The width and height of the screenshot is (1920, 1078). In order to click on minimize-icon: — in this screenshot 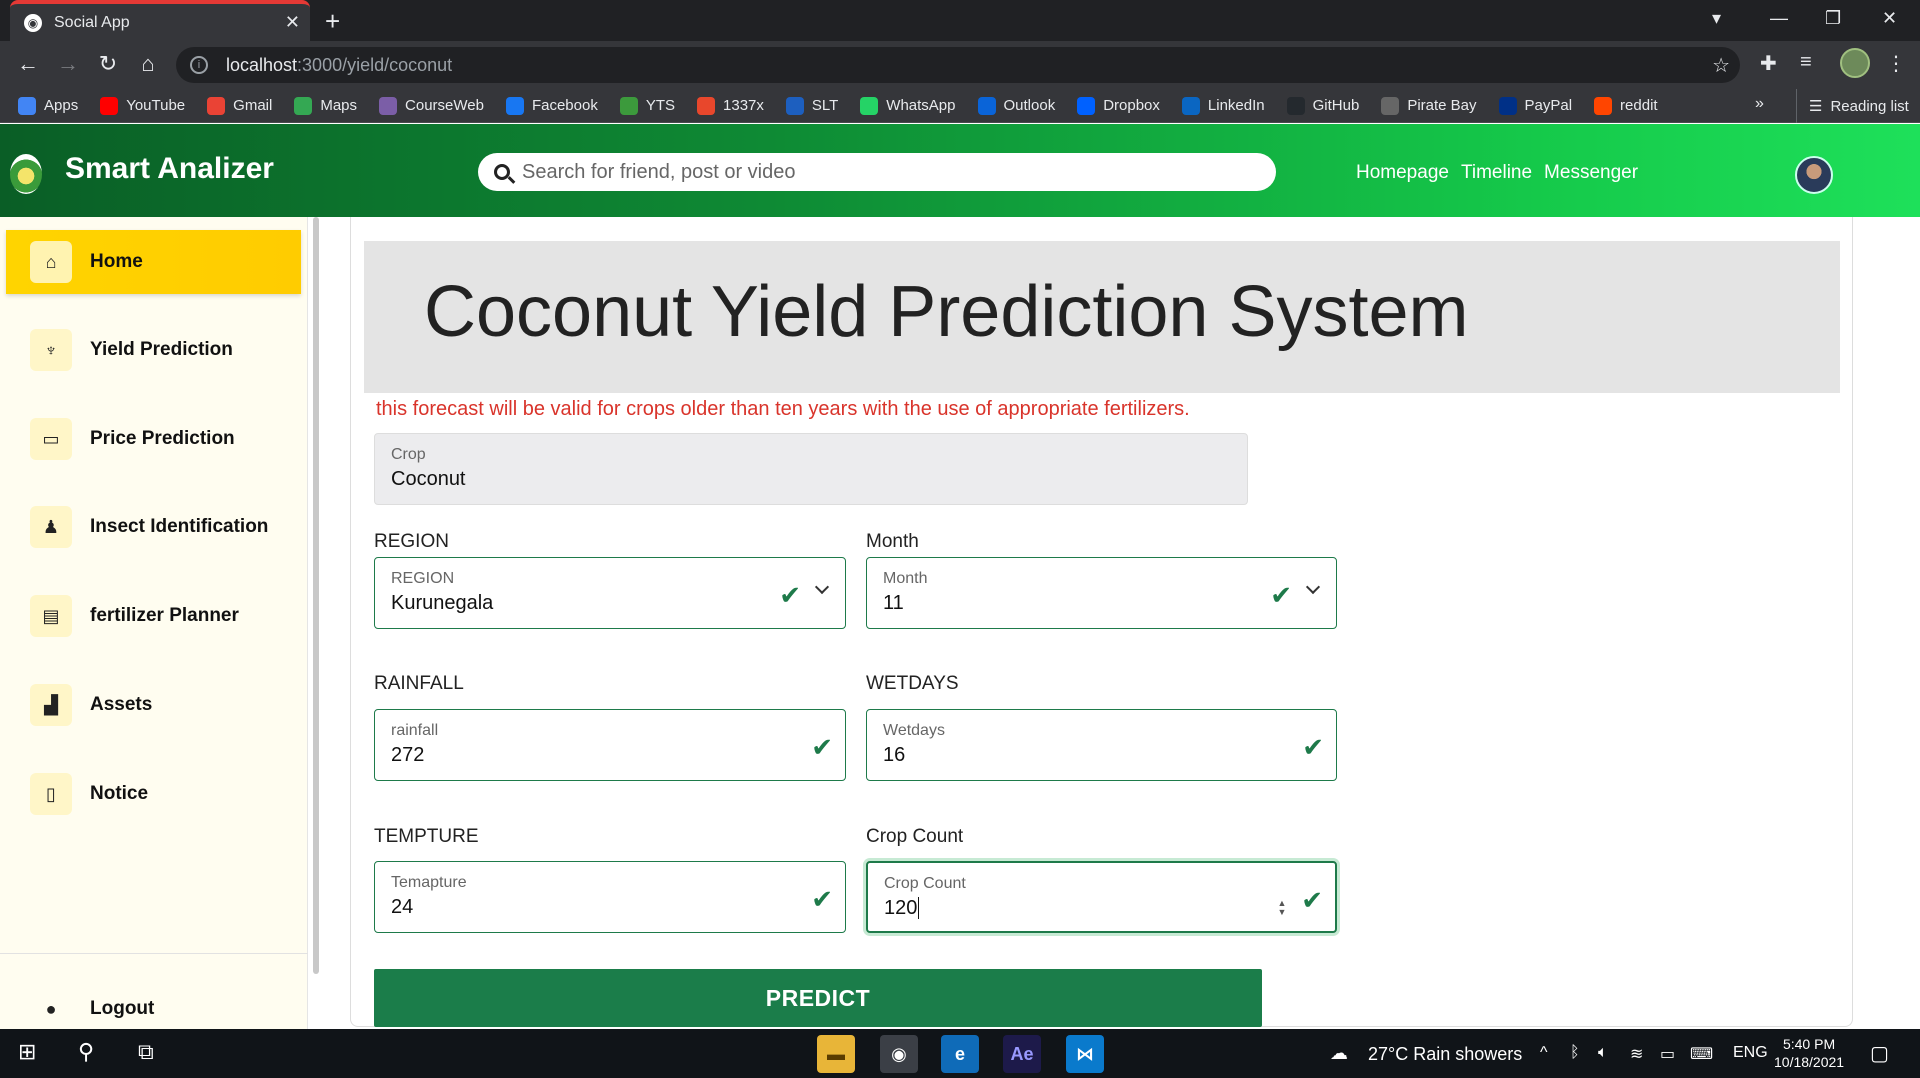, I will do `click(1779, 18)`.